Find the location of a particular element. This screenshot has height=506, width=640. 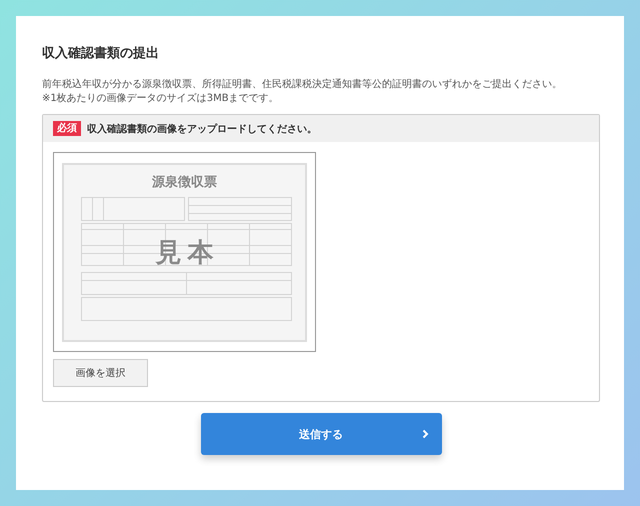

sample-title: 源泉徴収票 is located at coordinates (184, 182).